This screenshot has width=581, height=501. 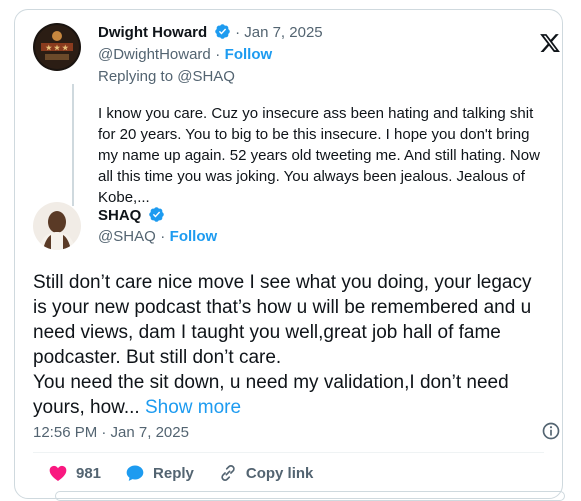 What do you see at coordinates (74, 473) in the screenshot?
I see `like-button: 981` at bounding box center [74, 473].